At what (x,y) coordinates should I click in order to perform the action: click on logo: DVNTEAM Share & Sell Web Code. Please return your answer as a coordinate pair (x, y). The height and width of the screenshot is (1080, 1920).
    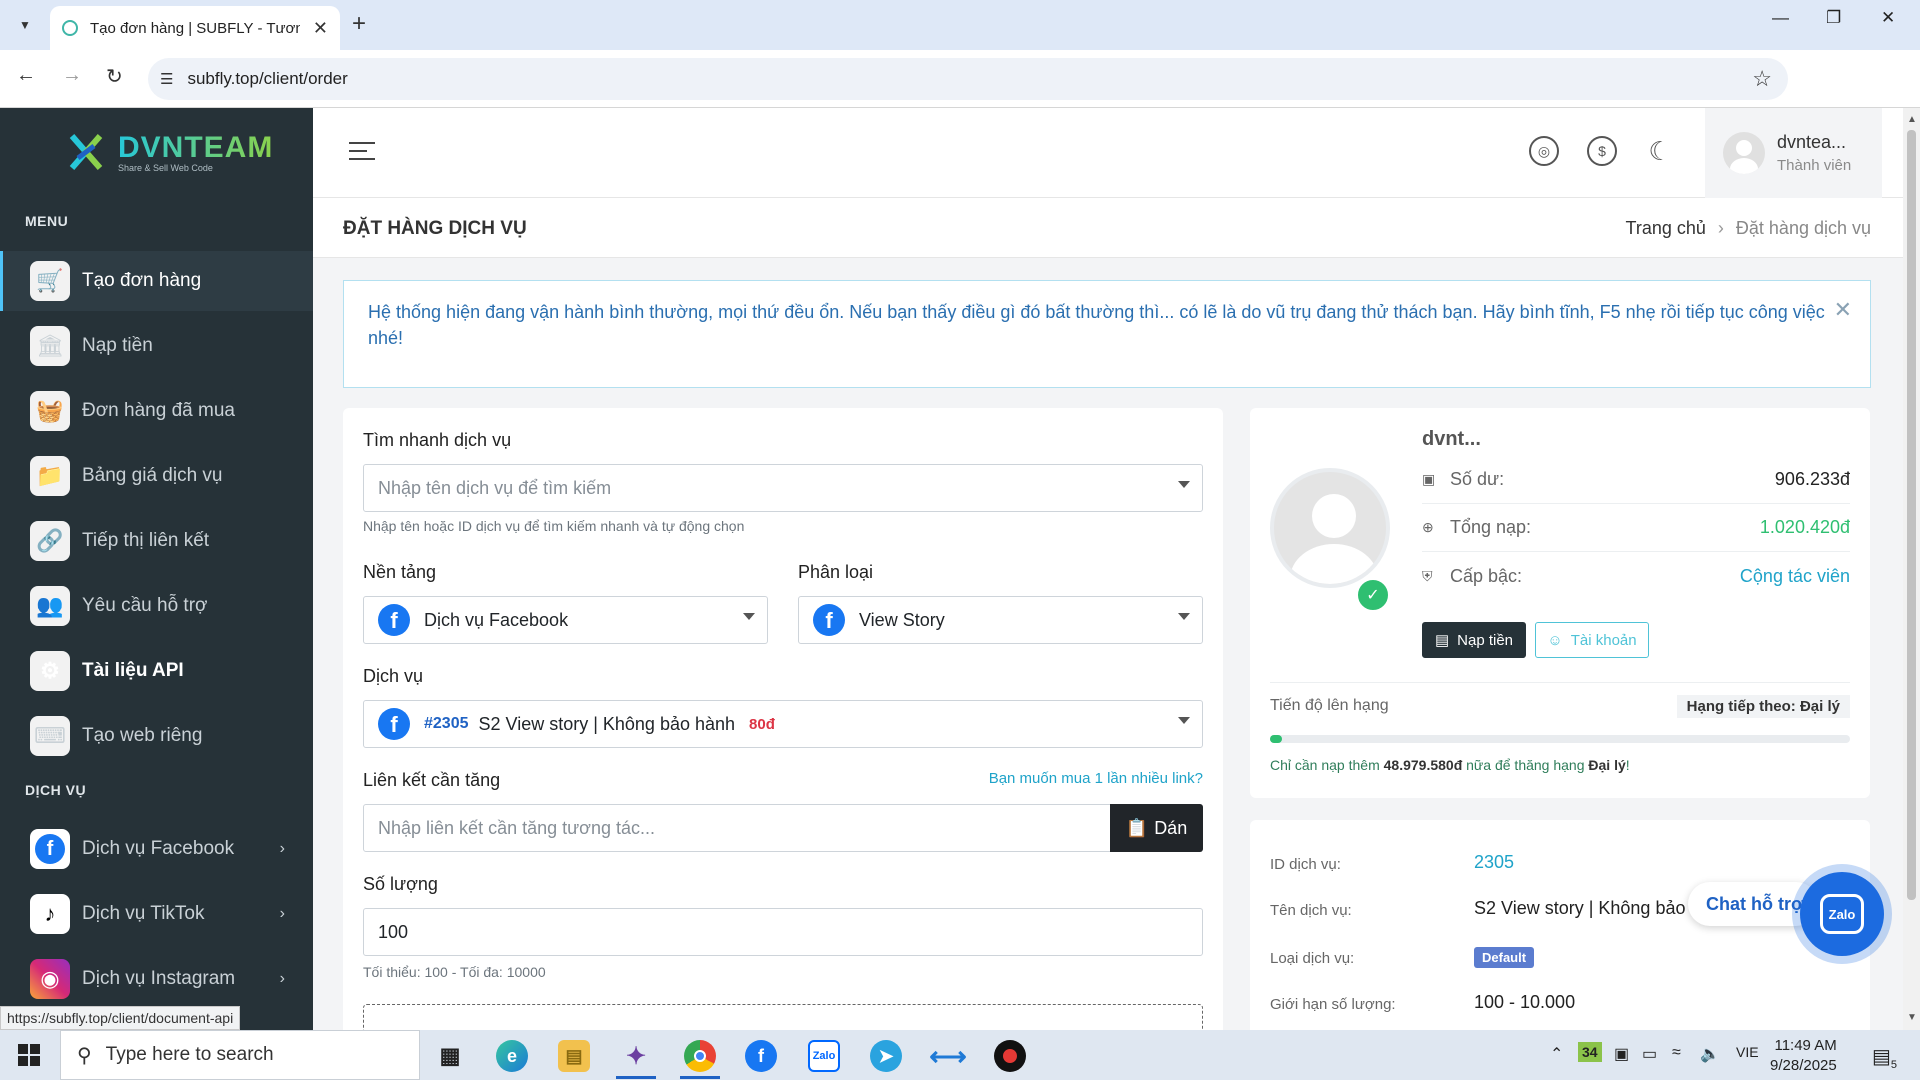
    Looking at the image, I should click on (167, 152).